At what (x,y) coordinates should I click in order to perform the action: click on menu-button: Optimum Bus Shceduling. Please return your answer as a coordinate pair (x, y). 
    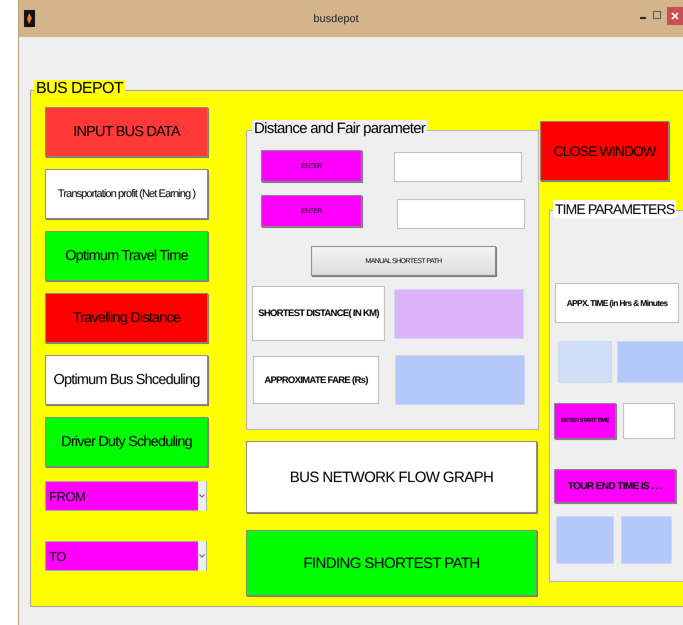
    Looking at the image, I should click on (126, 380).